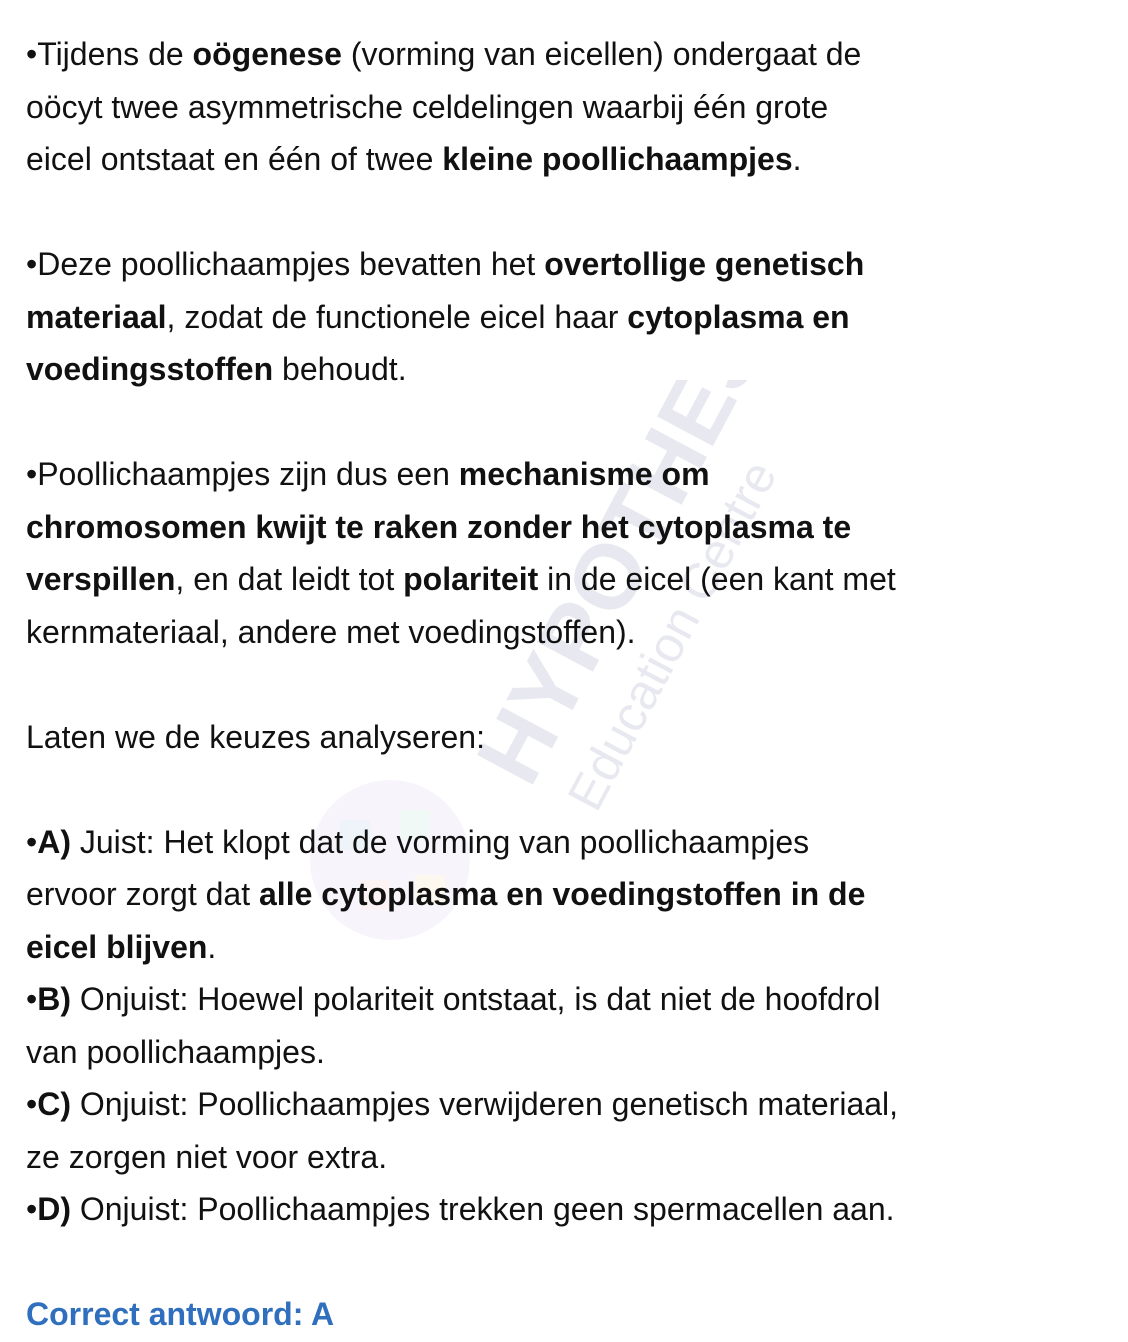 This screenshot has width=1128, height=1342. Describe the element at coordinates (207, 1156) in the screenshot. I see `text: ze zorgen niet voor extra.` at that location.